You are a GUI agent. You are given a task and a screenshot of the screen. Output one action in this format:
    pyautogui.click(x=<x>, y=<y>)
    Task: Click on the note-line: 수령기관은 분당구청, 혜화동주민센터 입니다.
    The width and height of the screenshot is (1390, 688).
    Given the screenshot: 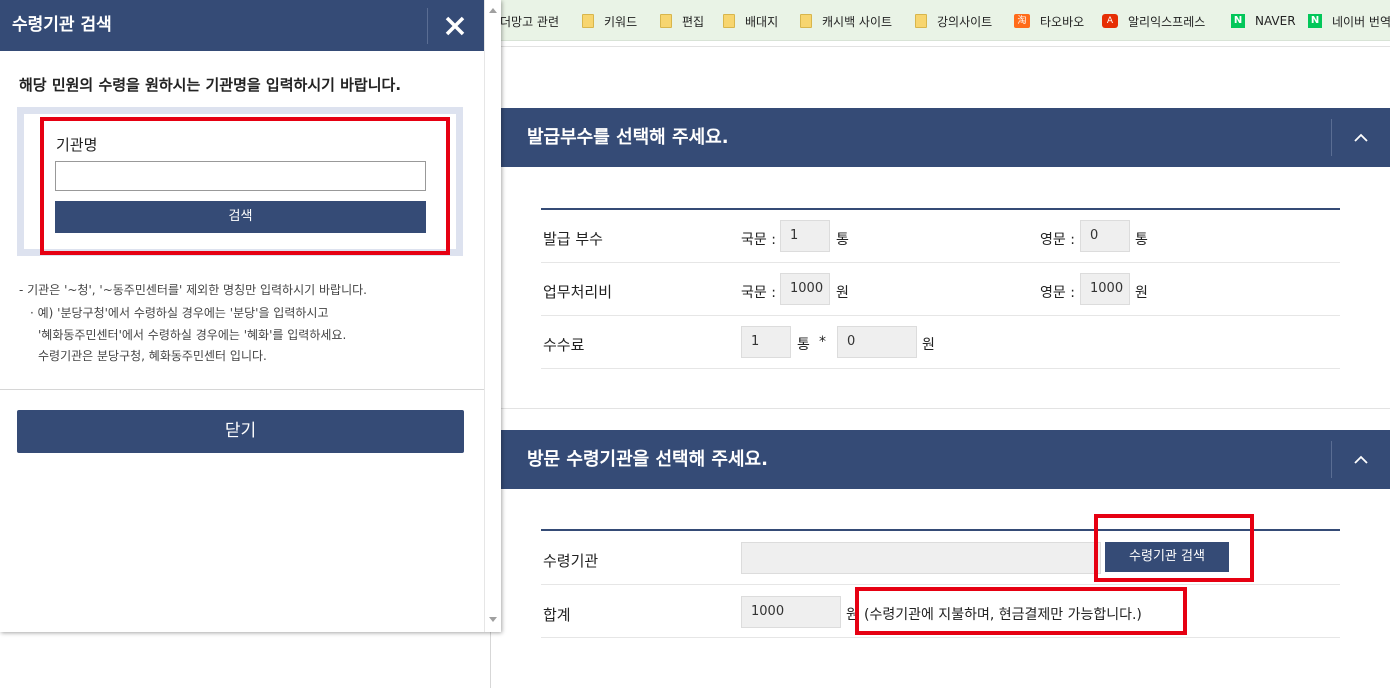 What is the action you would take?
    pyautogui.click(x=152, y=356)
    